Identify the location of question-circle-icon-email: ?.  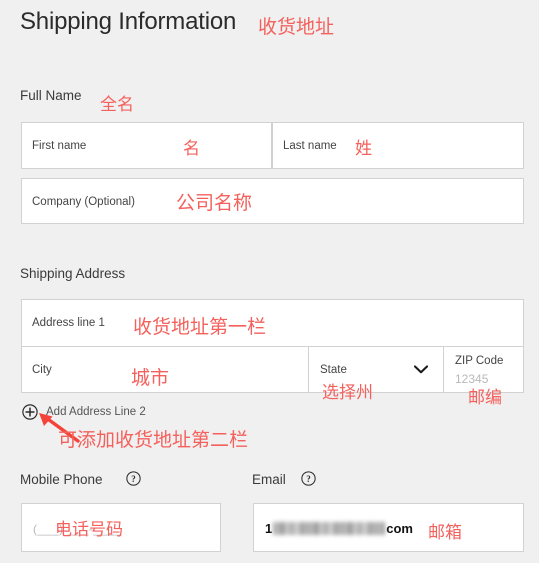
(308, 478).